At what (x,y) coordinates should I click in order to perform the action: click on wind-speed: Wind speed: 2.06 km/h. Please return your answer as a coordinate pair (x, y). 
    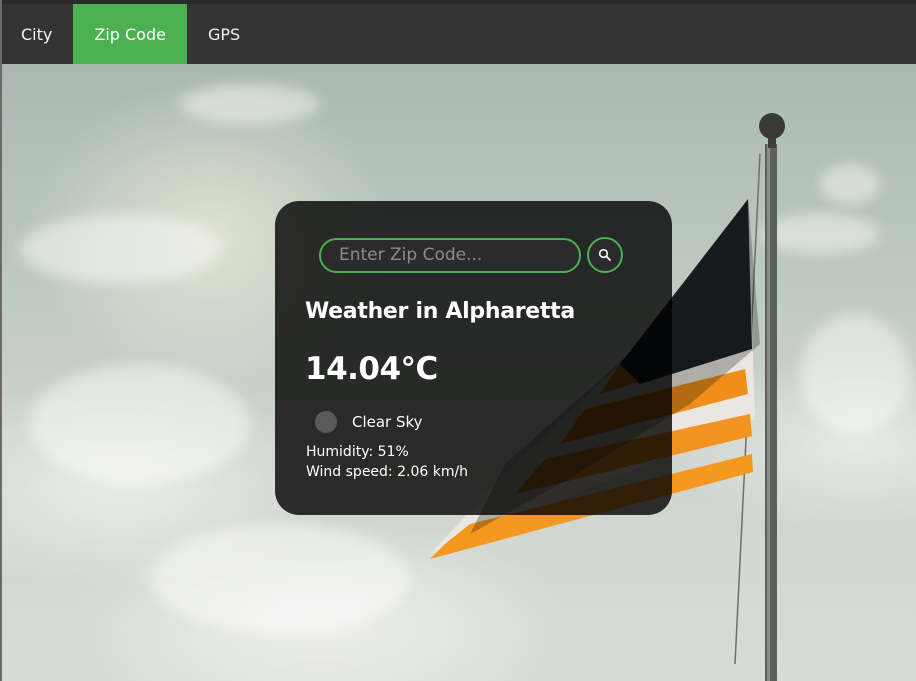
    Looking at the image, I should click on (387, 472).